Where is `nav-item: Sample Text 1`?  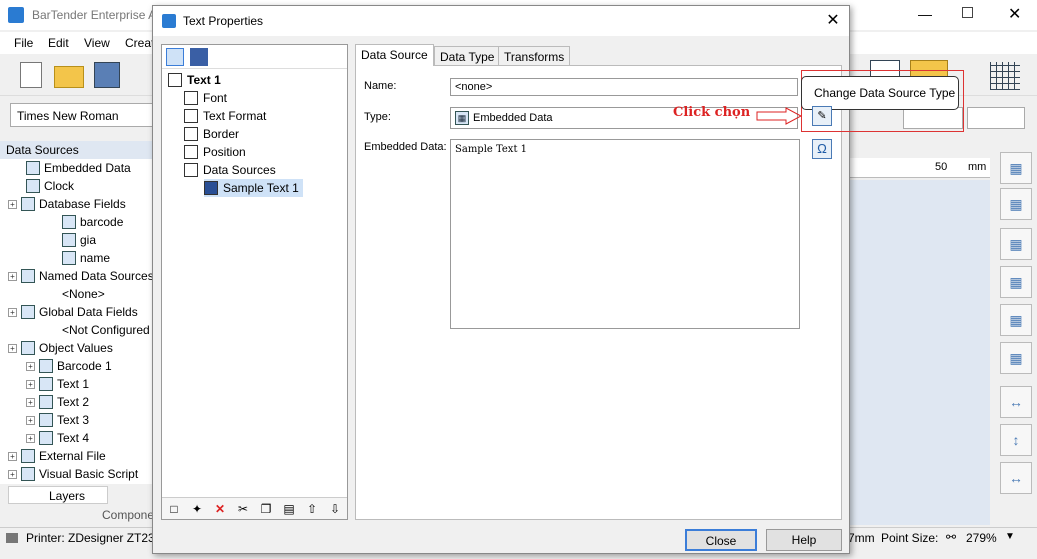
nav-item: Sample Text 1 is located at coordinates (253, 188).